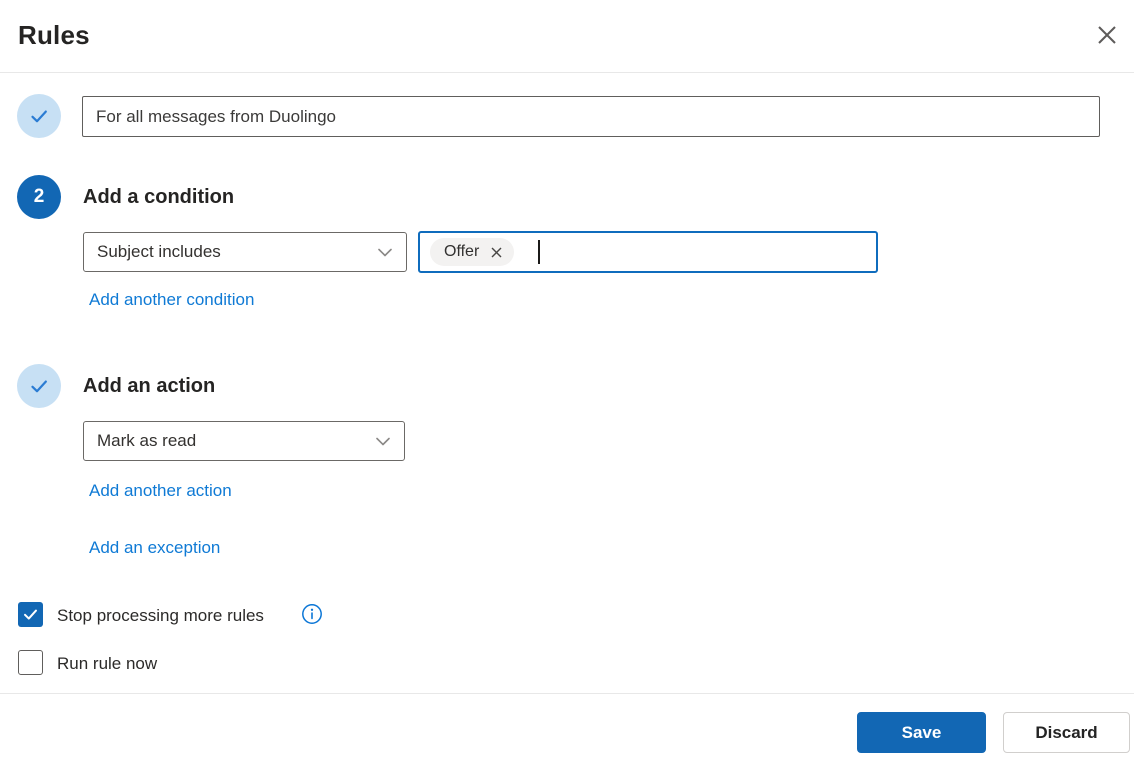 The image size is (1134, 763). I want to click on info-button, so click(312, 614).